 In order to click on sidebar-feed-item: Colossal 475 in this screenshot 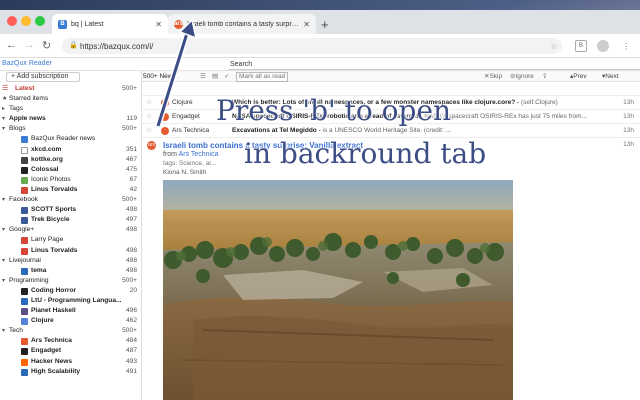, I will do `click(70, 170)`.